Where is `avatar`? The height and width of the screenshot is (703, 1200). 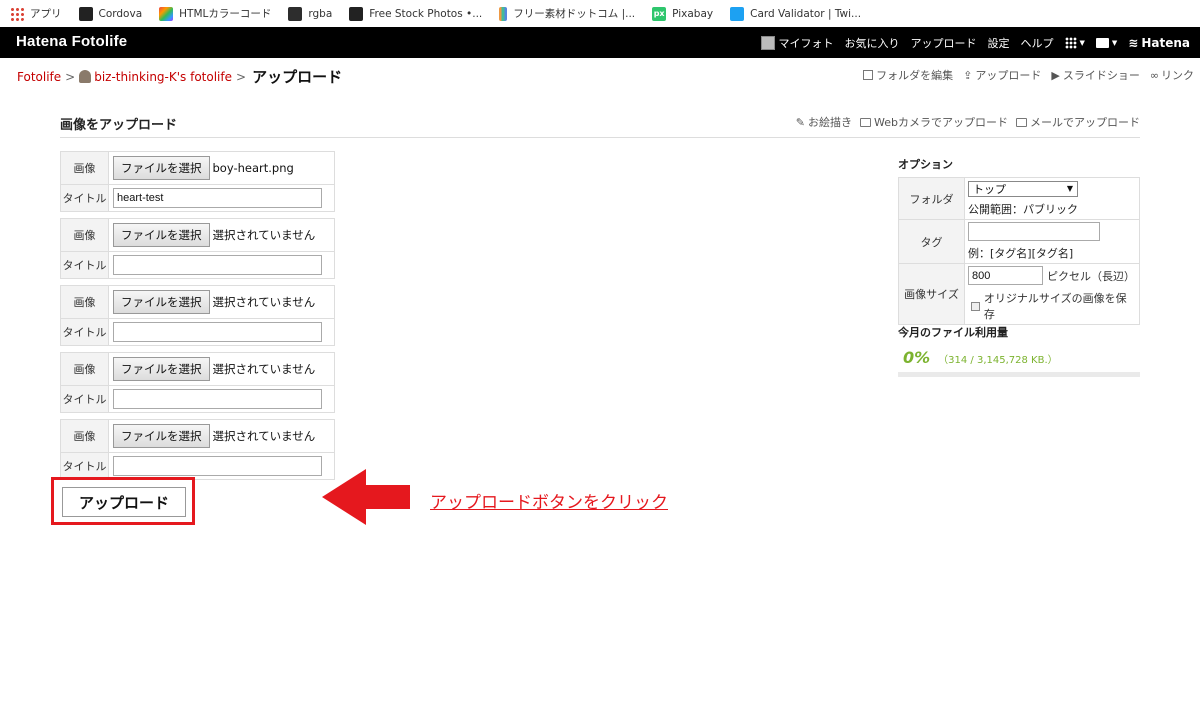 avatar is located at coordinates (767, 42).